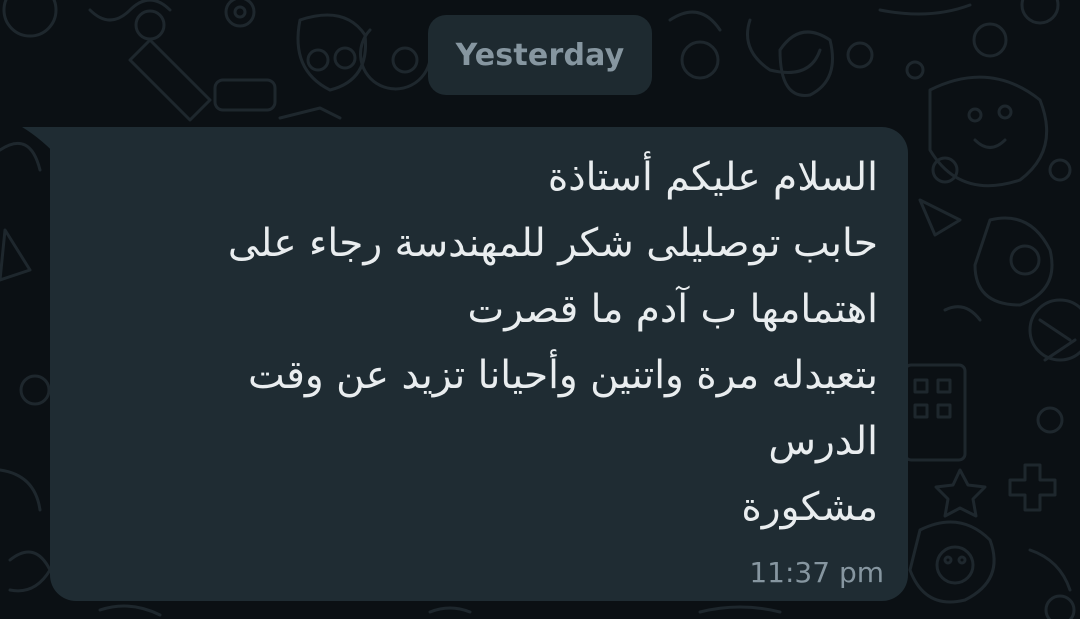  Describe the element at coordinates (562, 375) in the screenshot. I see `message-line: بتعيدله مرة واتنين وأحيانا تزيد عن وقت` at that location.